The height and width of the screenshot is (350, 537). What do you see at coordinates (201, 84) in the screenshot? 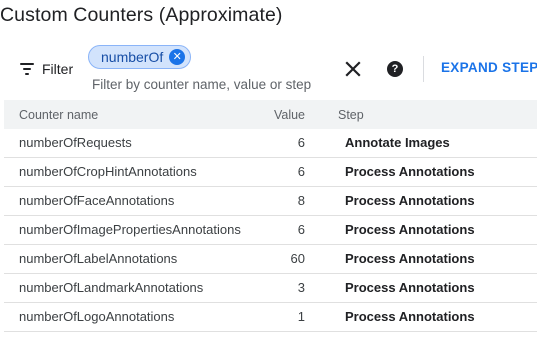
I see `filter-input-hint: Filter by counter name, value or step` at bounding box center [201, 84].